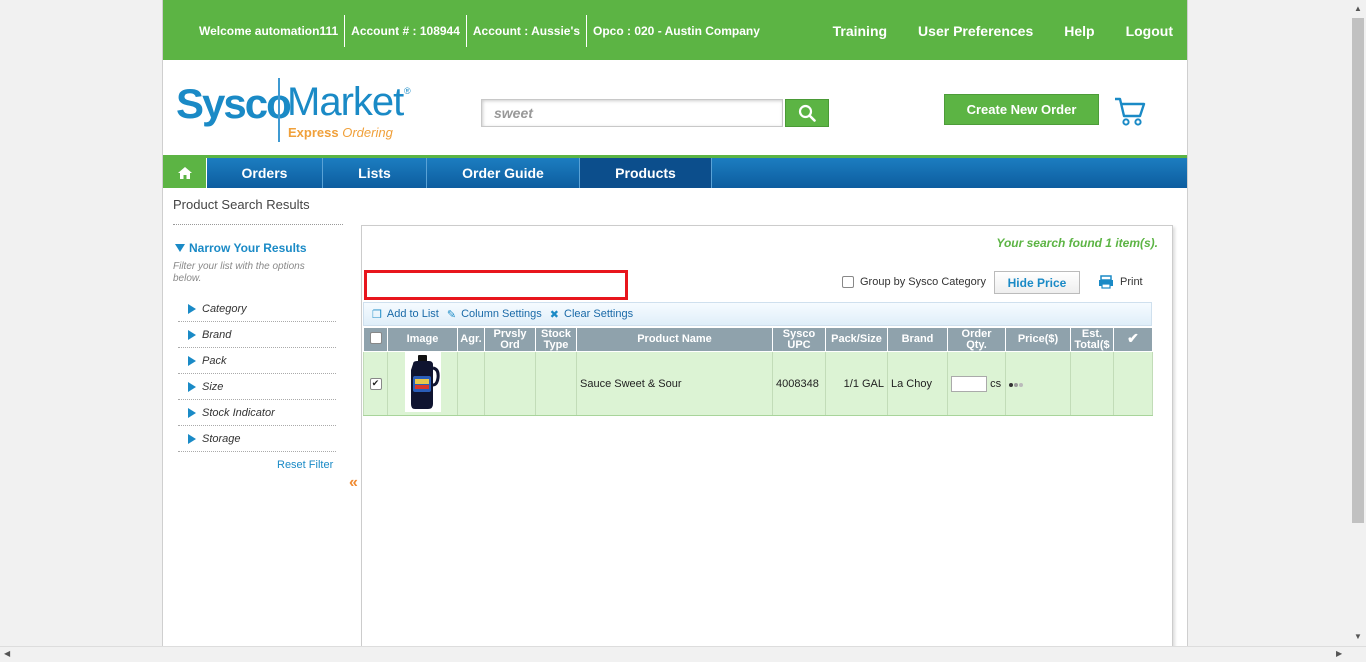 This screenshot has height=662, width=1366. What do you see at coordinates (406, 31) in the screenshot?
I see `account-number: Account # : 108944` at bounding box center [406, 31].